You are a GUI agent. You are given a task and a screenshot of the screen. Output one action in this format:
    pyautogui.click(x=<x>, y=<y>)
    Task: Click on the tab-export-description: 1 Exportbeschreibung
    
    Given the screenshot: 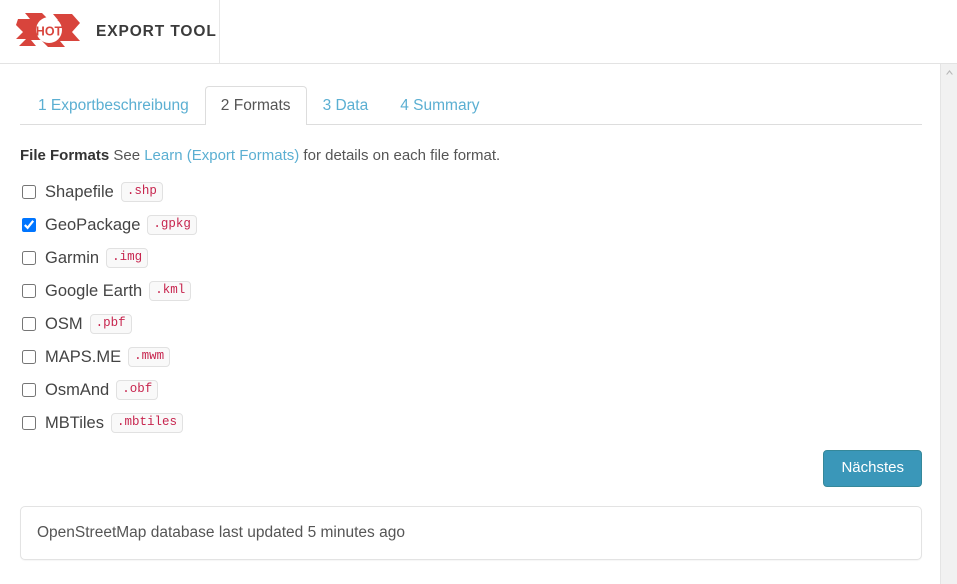 What is the action you would take?
    pyautogui.click(x=113, y=105)
    